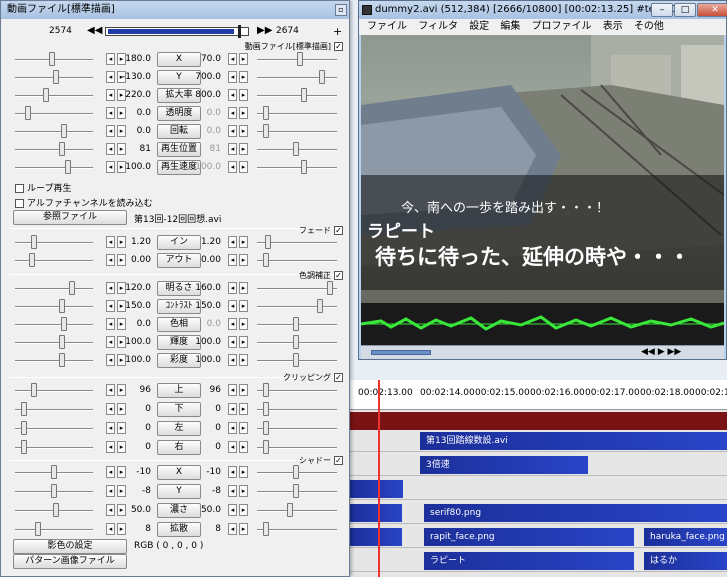 This screenshot has height=577, width=727. Describe the element at coordinates (529, 561) in the screenshot. I see `timeline-object: ラピート` at that location.